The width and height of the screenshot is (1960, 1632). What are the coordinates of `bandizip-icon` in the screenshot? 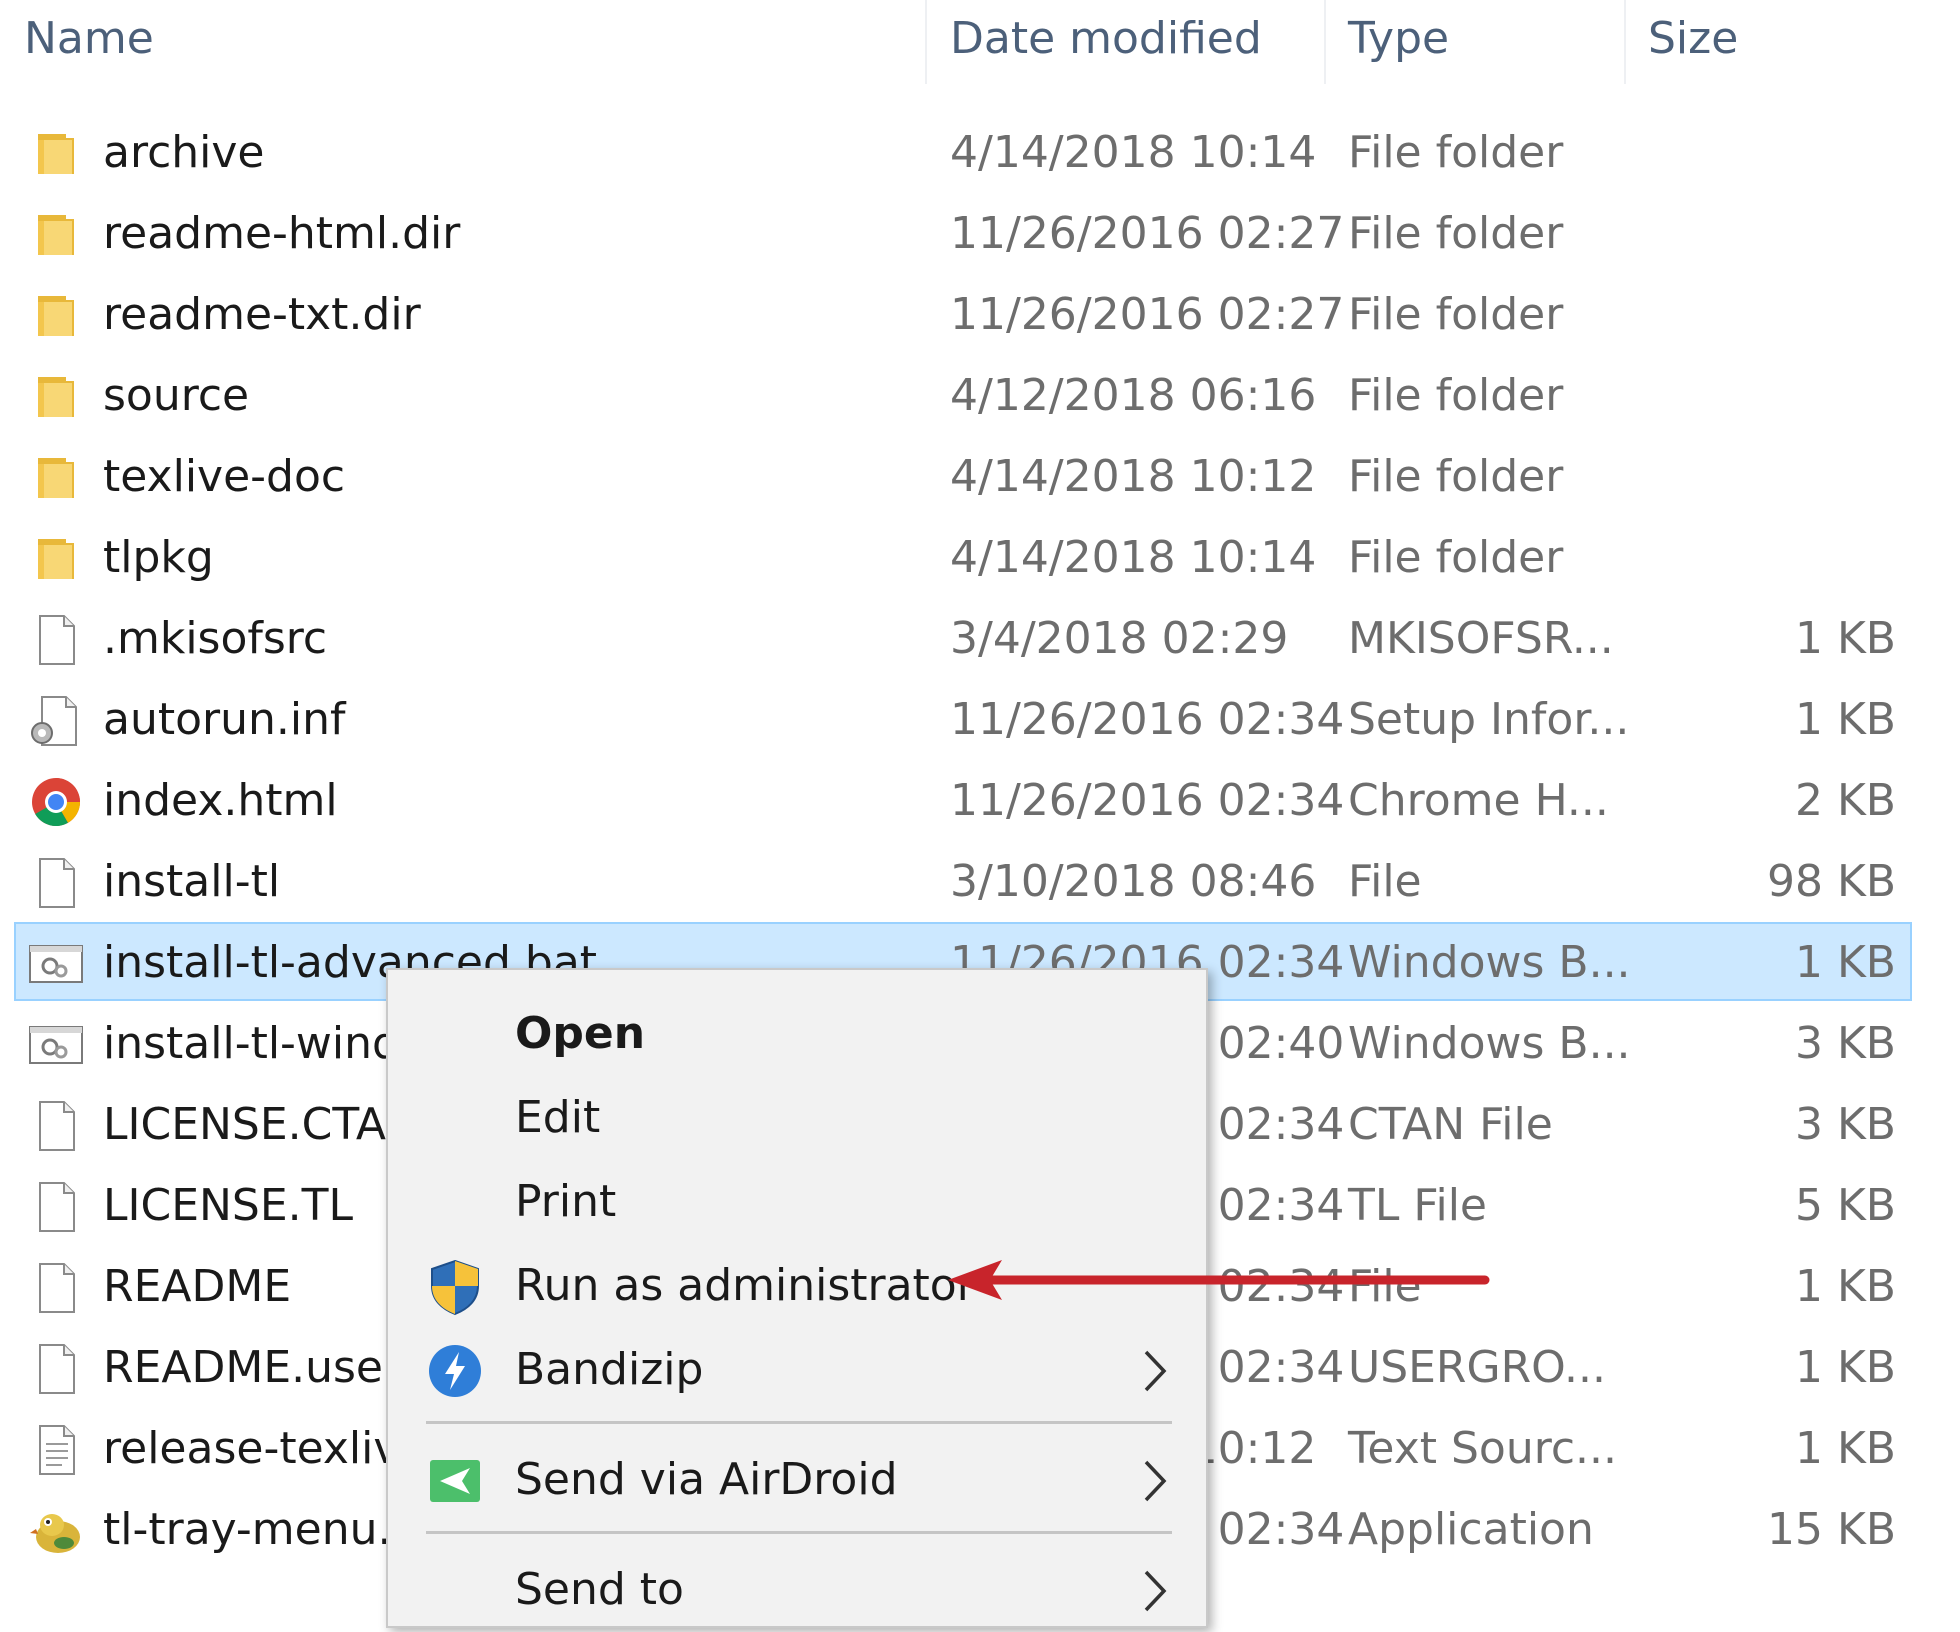 It's located at (455, 1371).